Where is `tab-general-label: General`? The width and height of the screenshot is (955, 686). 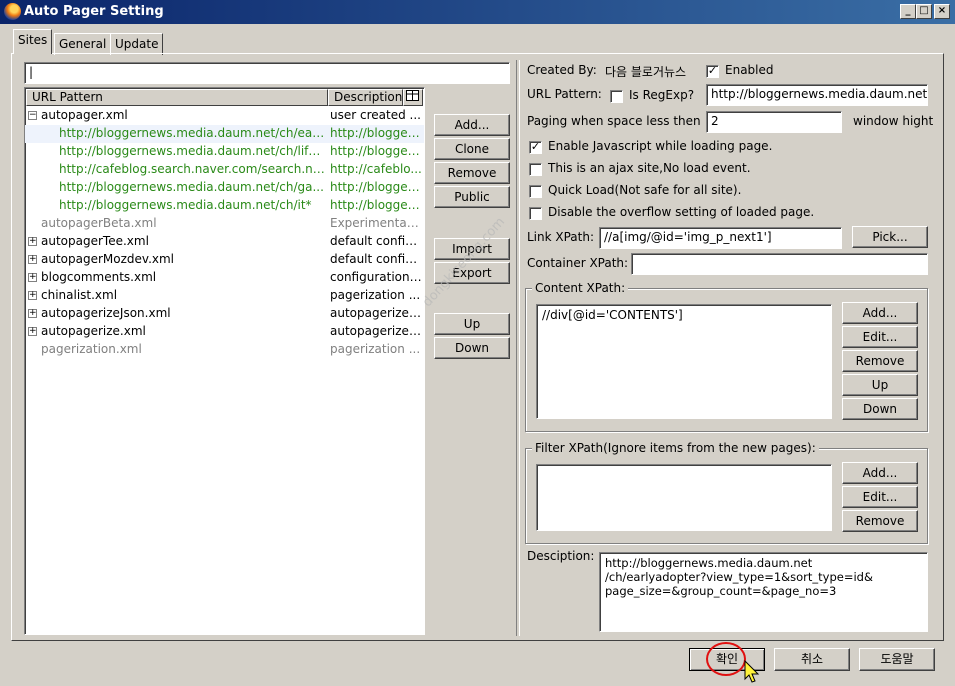
tab-general-label: General is located at coordinates (83, 44).